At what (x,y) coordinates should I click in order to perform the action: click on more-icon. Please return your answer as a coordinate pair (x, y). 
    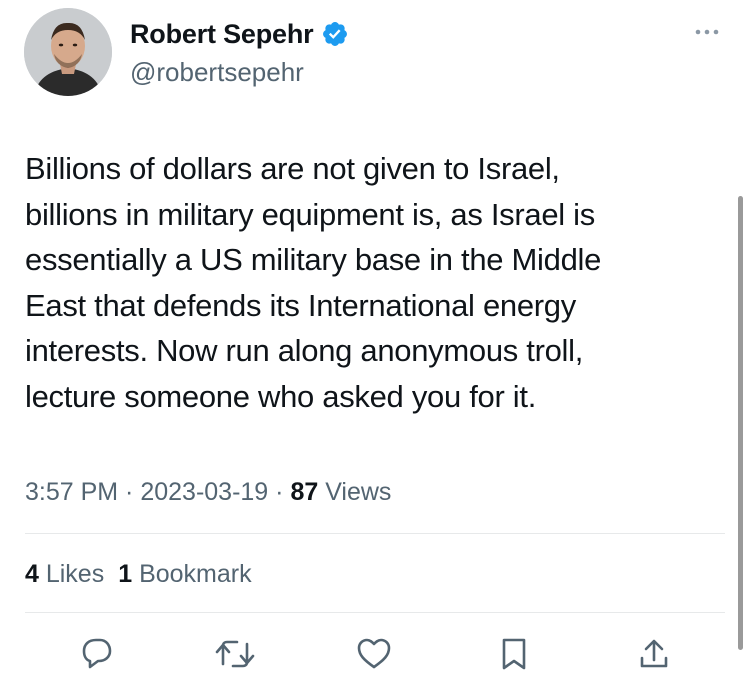
    Looking at the image, I should click on (707, 32).